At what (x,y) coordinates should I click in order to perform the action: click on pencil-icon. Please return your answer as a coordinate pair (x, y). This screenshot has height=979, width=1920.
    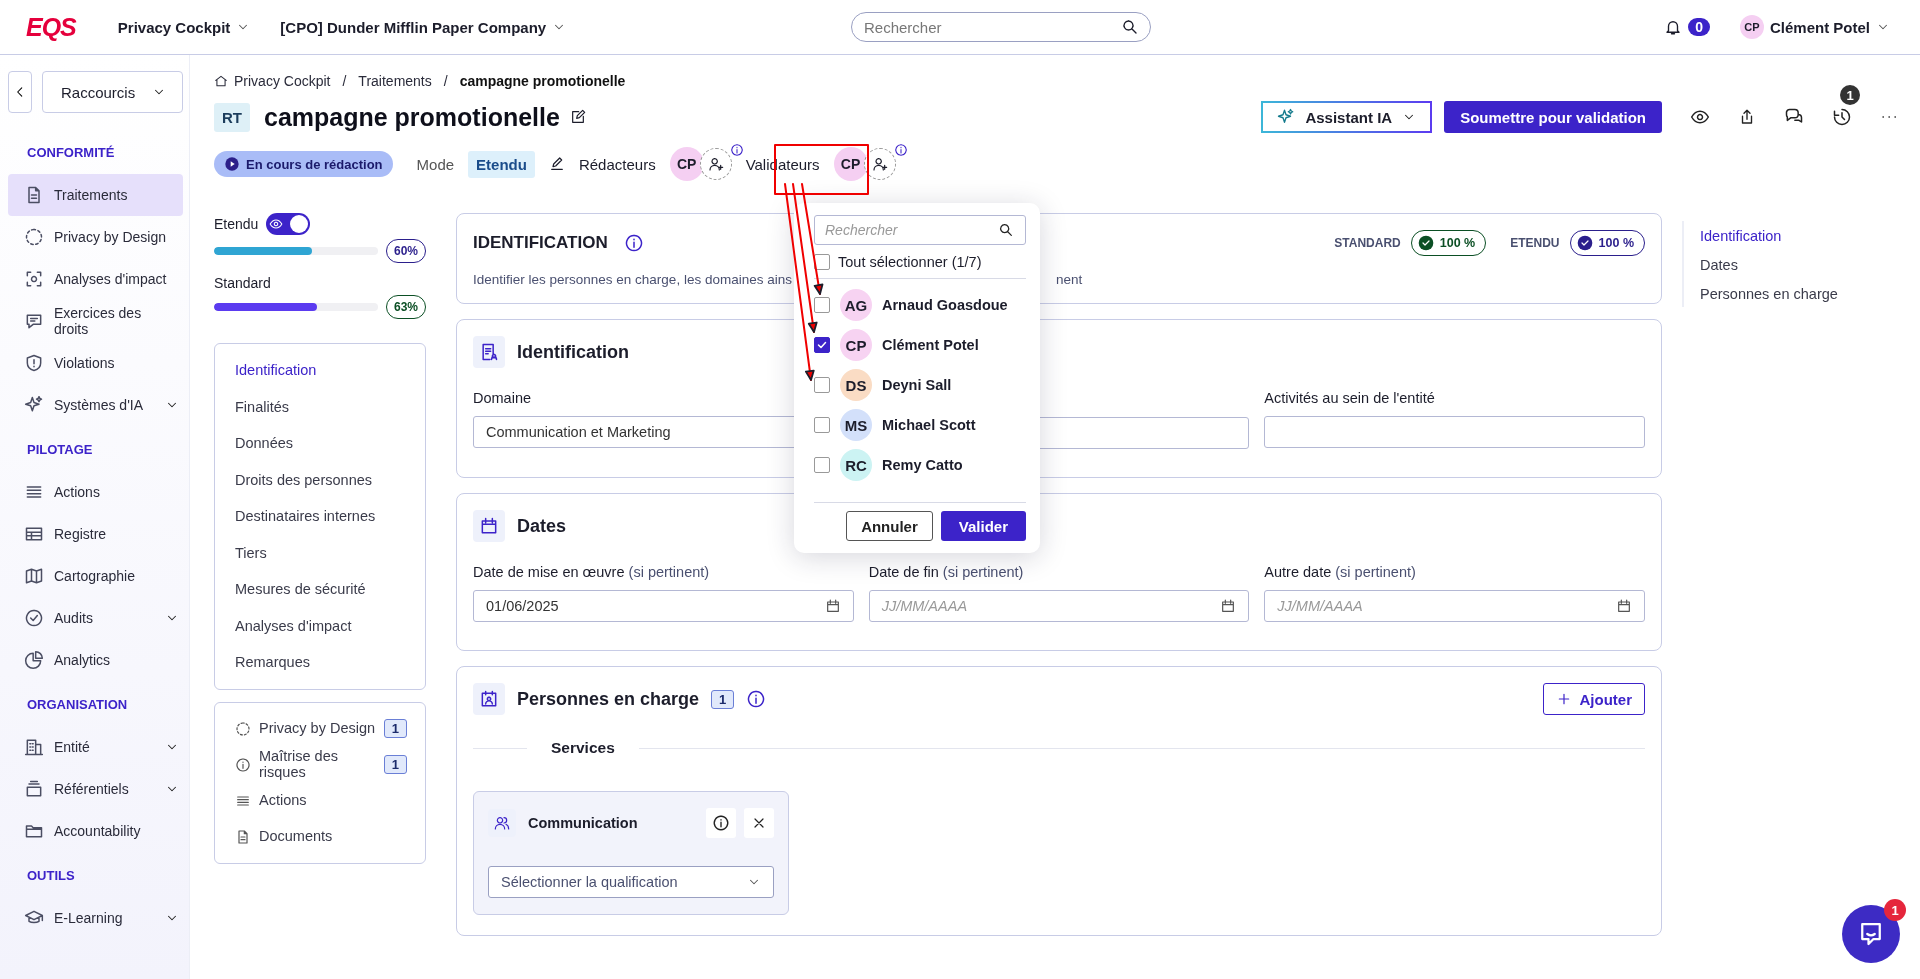
    Looking at the image, I should click on (556, 164).